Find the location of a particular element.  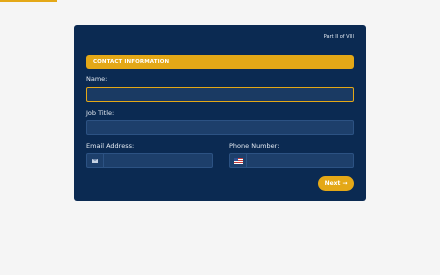

part-indicator: Part II of VIII is located at coordinates (338, 37).